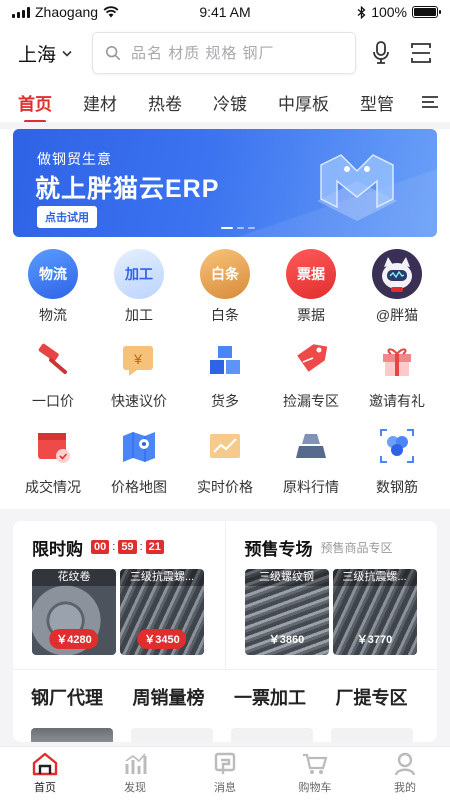 The width and height of the screenshot is (450, 800). I want to click on carrier-name: Zhaogang, so click(67, 12).